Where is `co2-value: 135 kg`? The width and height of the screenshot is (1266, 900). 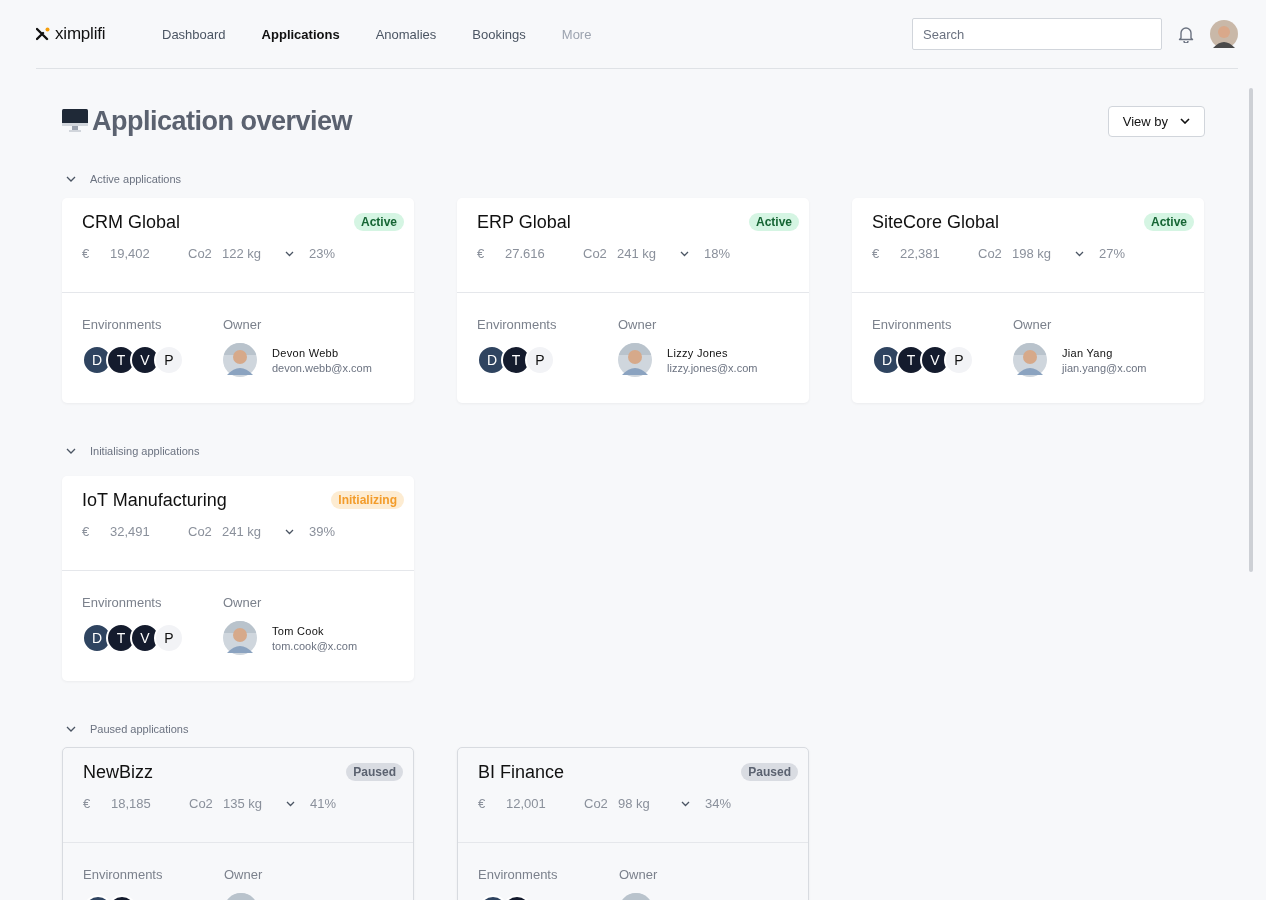
co2-value: 135 kg is located at coordinates (243, 803).